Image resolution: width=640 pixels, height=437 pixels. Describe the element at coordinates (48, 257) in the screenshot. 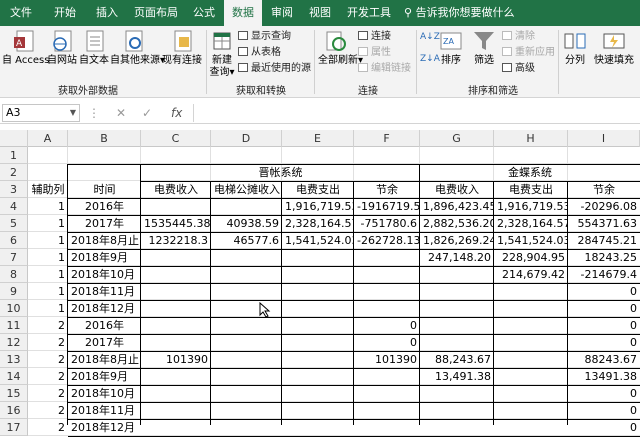

I see `cell-A7: 1` at that location.